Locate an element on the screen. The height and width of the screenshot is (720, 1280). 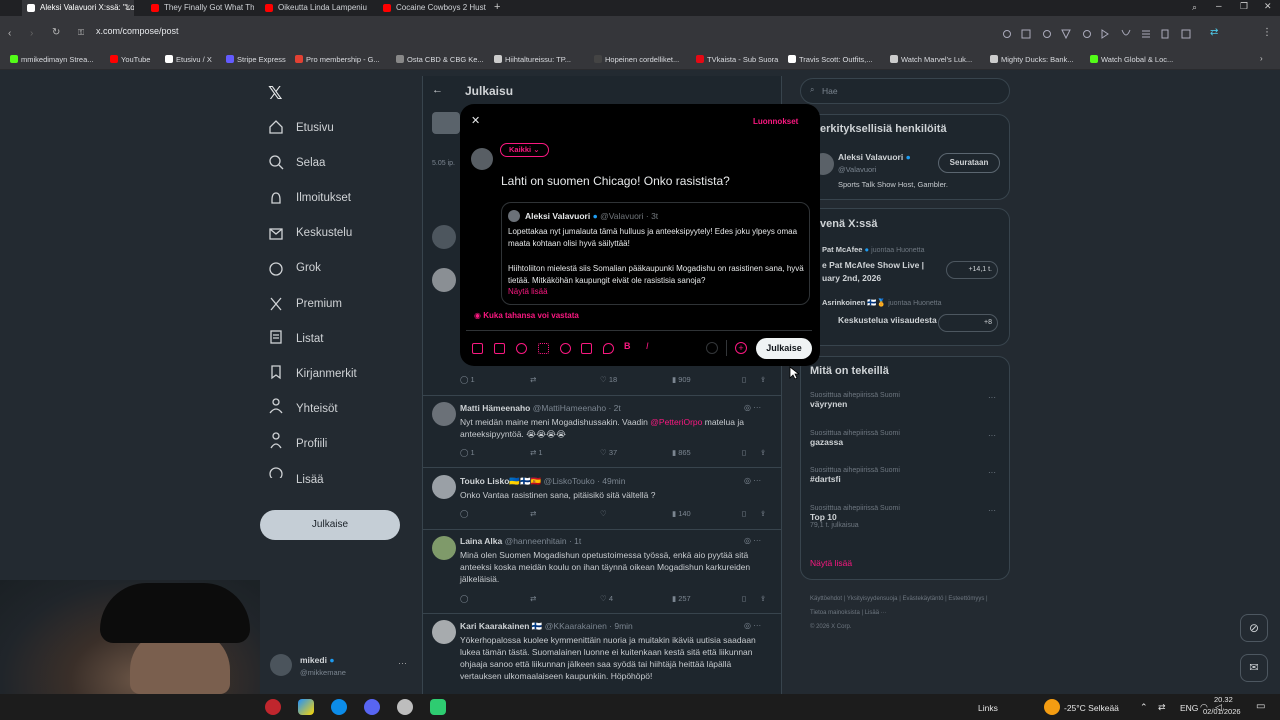
reload-icon: ↻ is located at coordinates (56, 32).